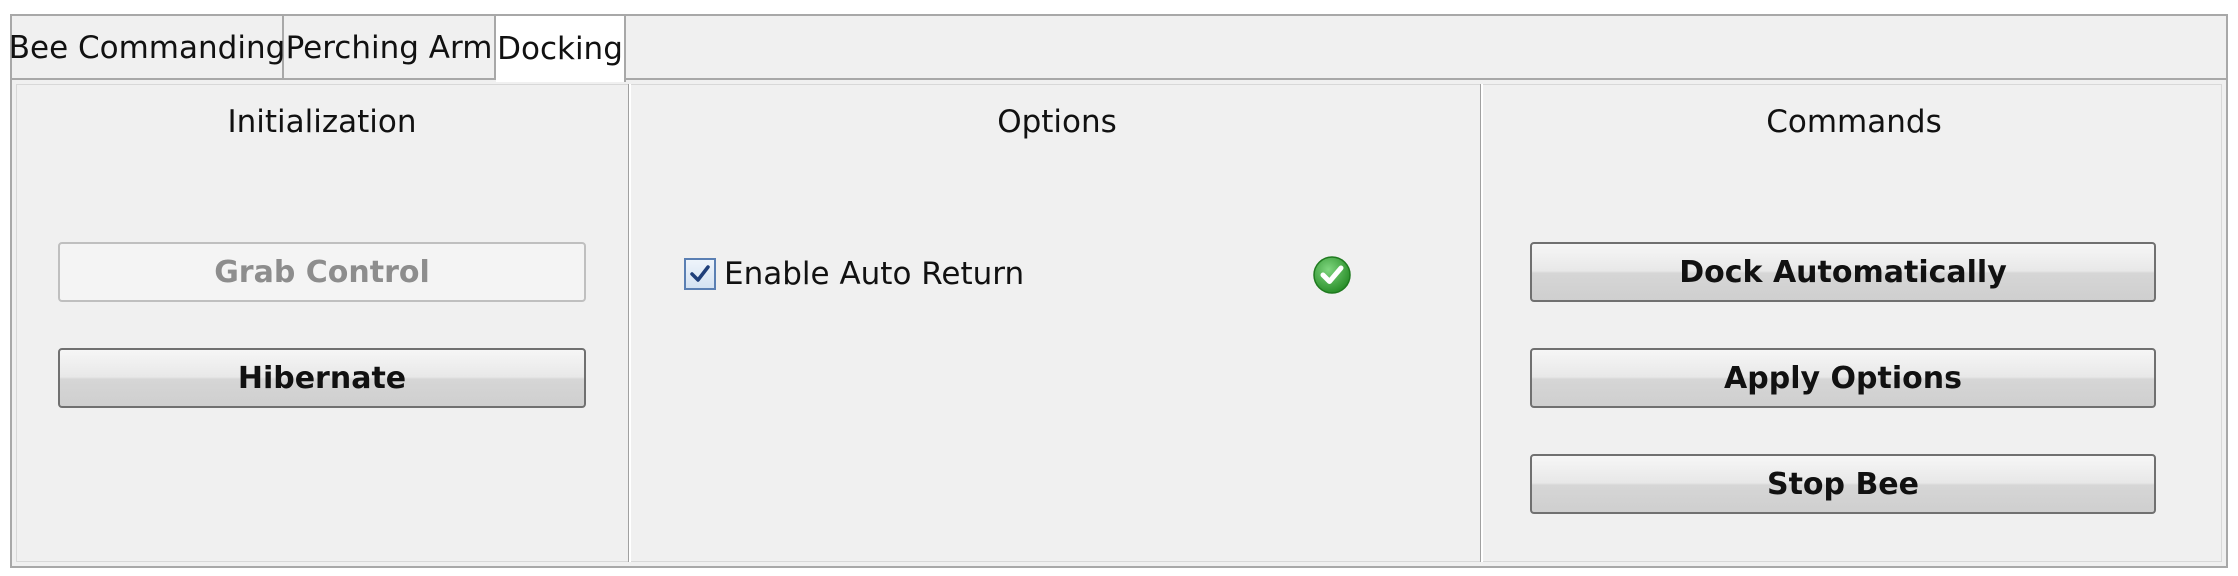 The height and width of the screenshot is (576, 2238). I want to click on auto-return-checkbox, so click(700, 274).